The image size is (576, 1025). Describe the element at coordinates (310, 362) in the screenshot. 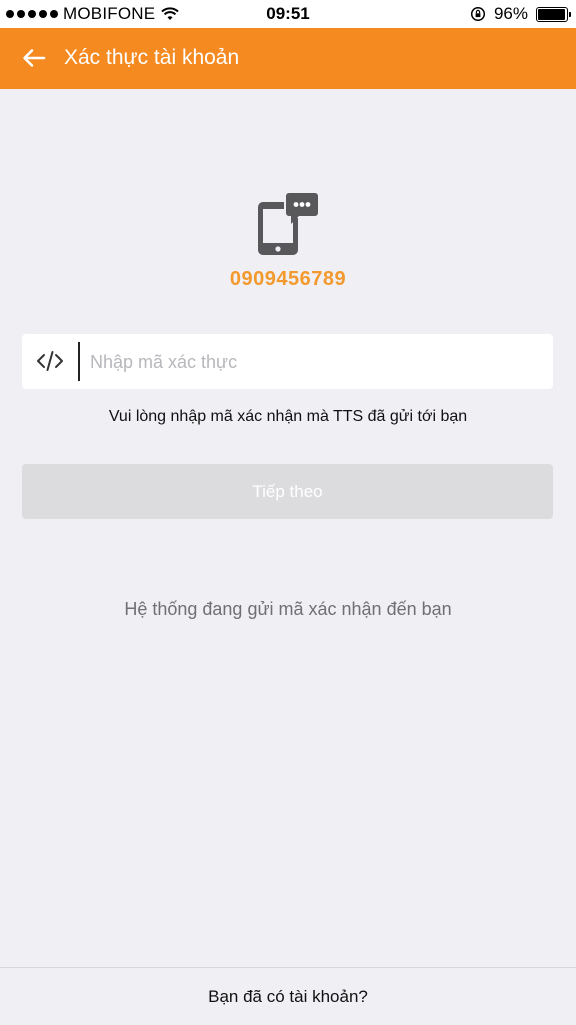

I see `verification-code-input` at that location.